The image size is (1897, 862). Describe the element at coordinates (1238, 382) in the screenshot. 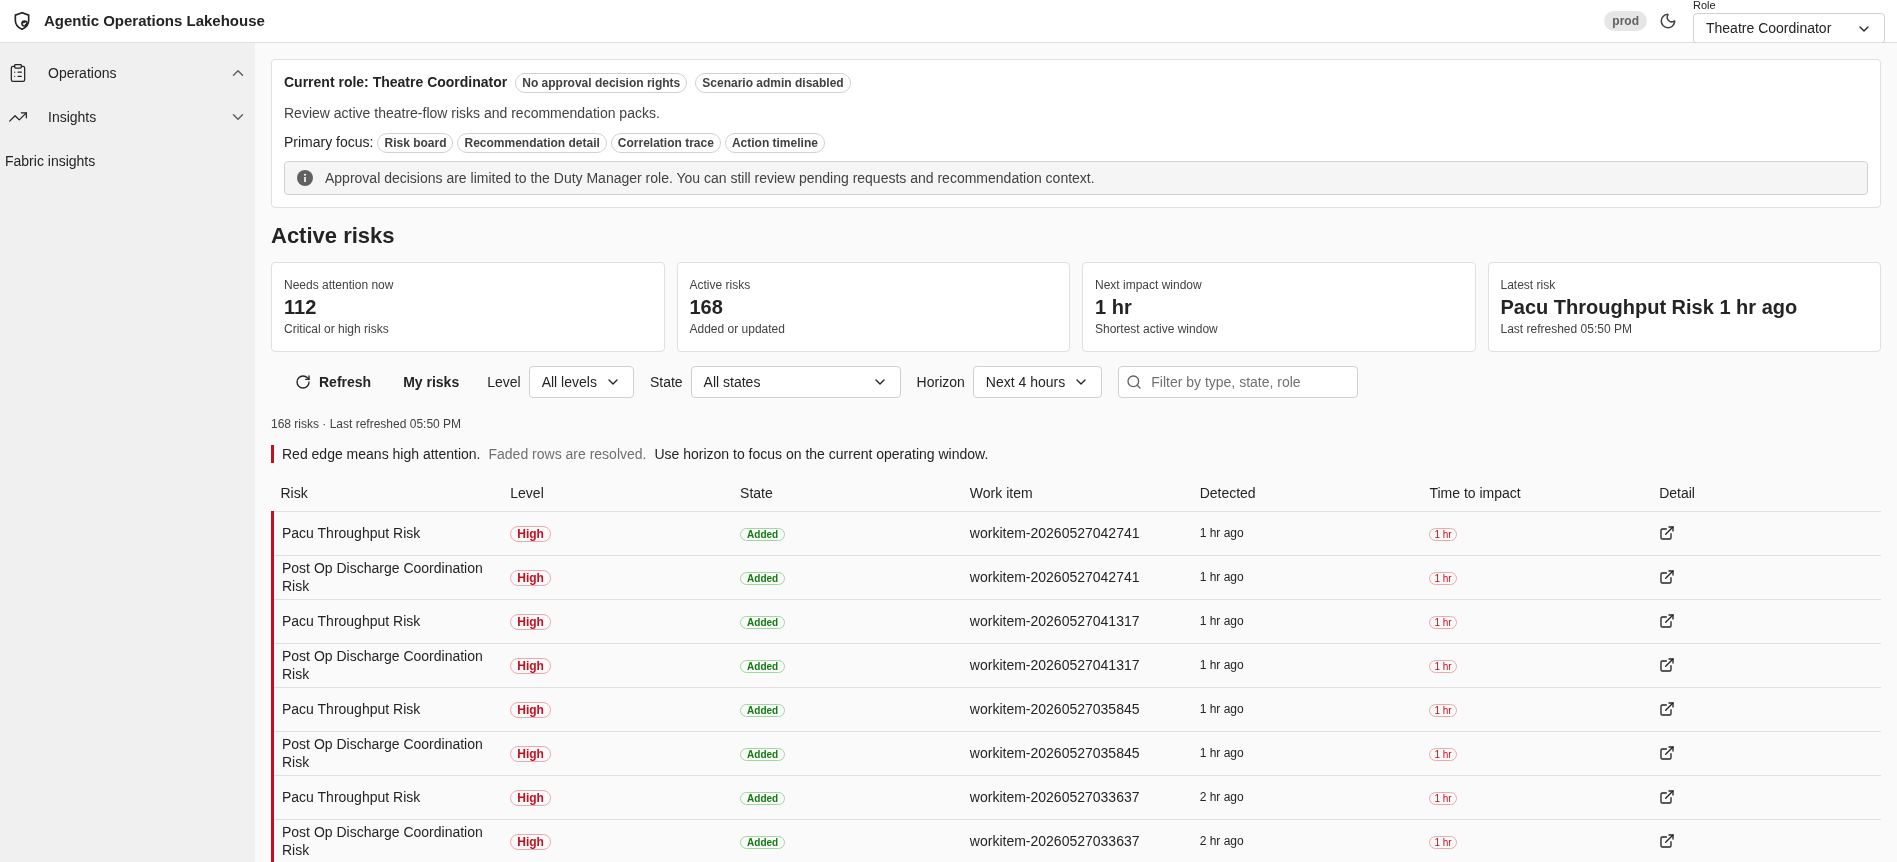

I see `search-field: Filter by type, state, role` at that location.